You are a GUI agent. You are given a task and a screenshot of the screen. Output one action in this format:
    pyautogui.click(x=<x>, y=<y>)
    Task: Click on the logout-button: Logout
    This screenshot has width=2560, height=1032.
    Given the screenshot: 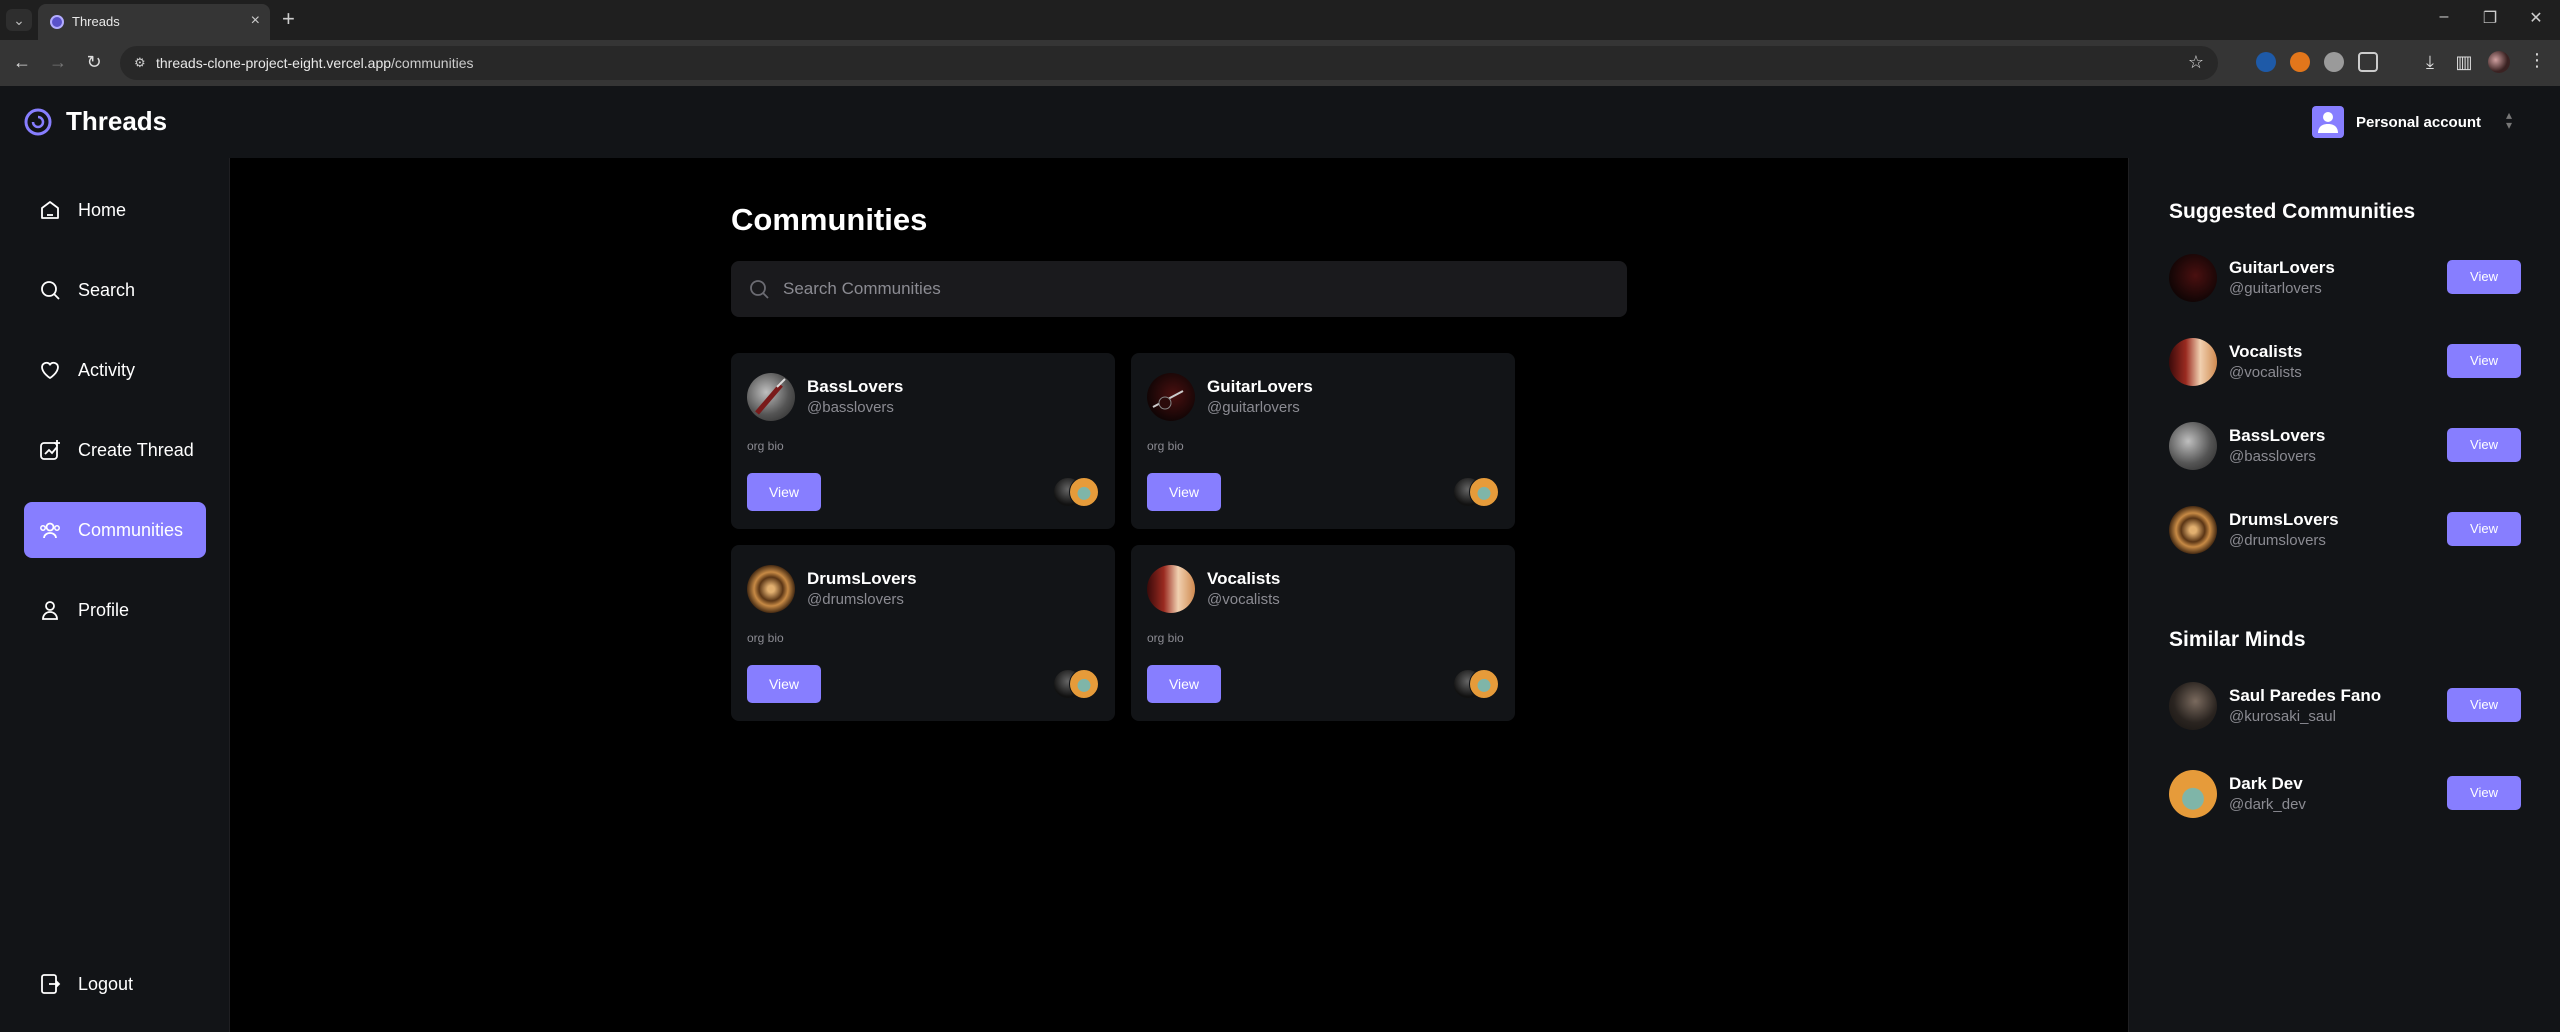 What is the action you would take?
    pyautogui.click(x=115, y=984)
    